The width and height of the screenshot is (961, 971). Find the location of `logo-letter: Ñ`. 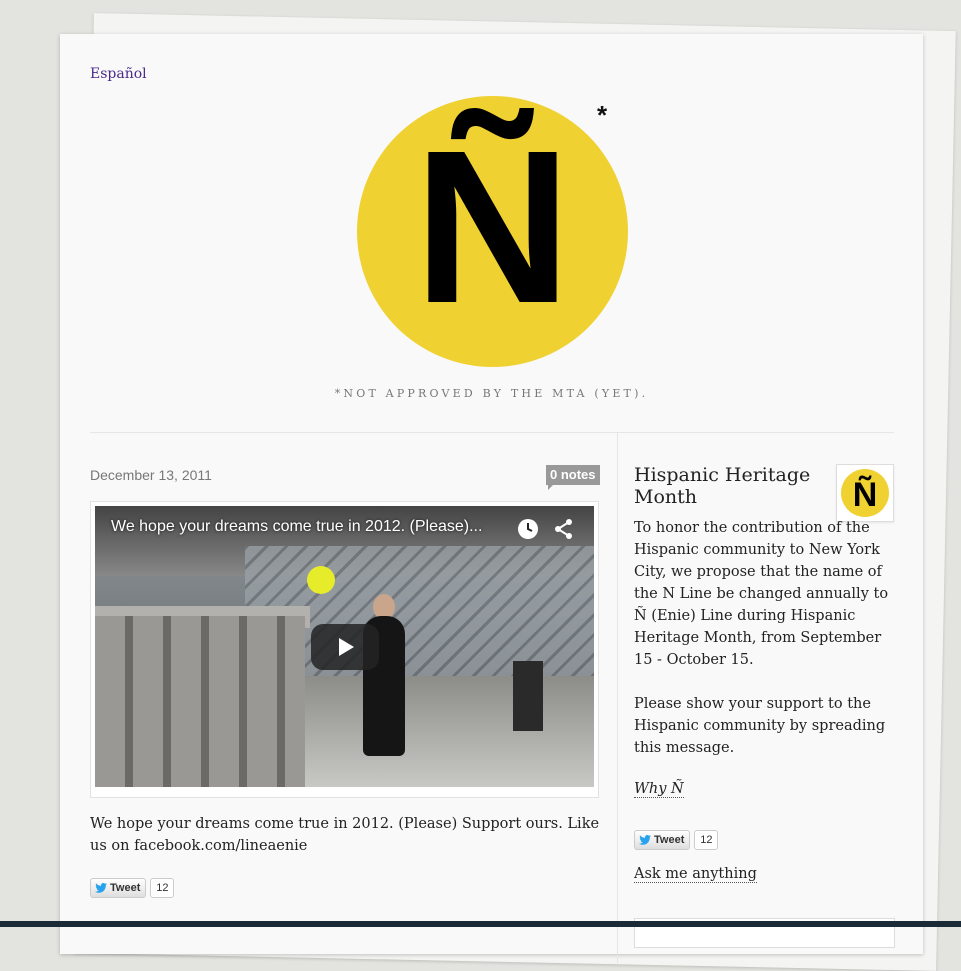

logo-letter: Ñ is located at coordinates (492, 227).